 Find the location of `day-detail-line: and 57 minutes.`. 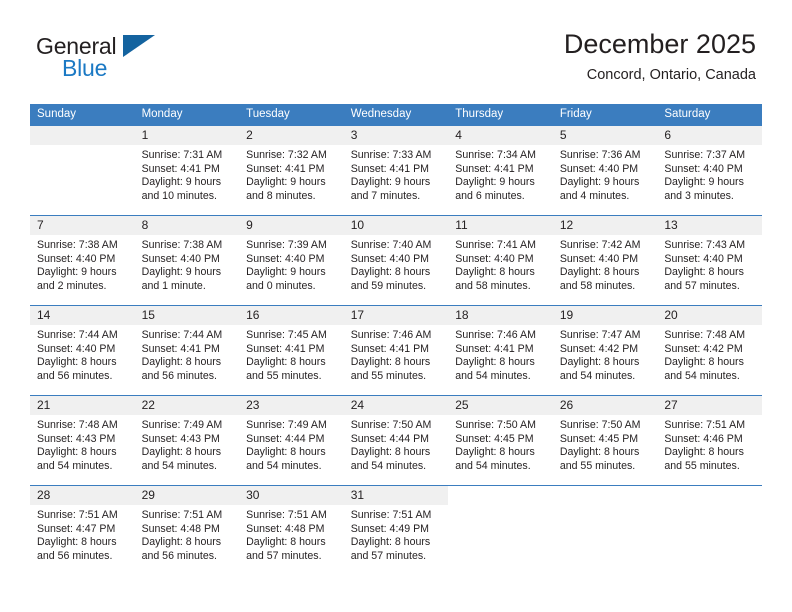

day-detail-line: and 57 minutes. is located at coordinates (388, 555).